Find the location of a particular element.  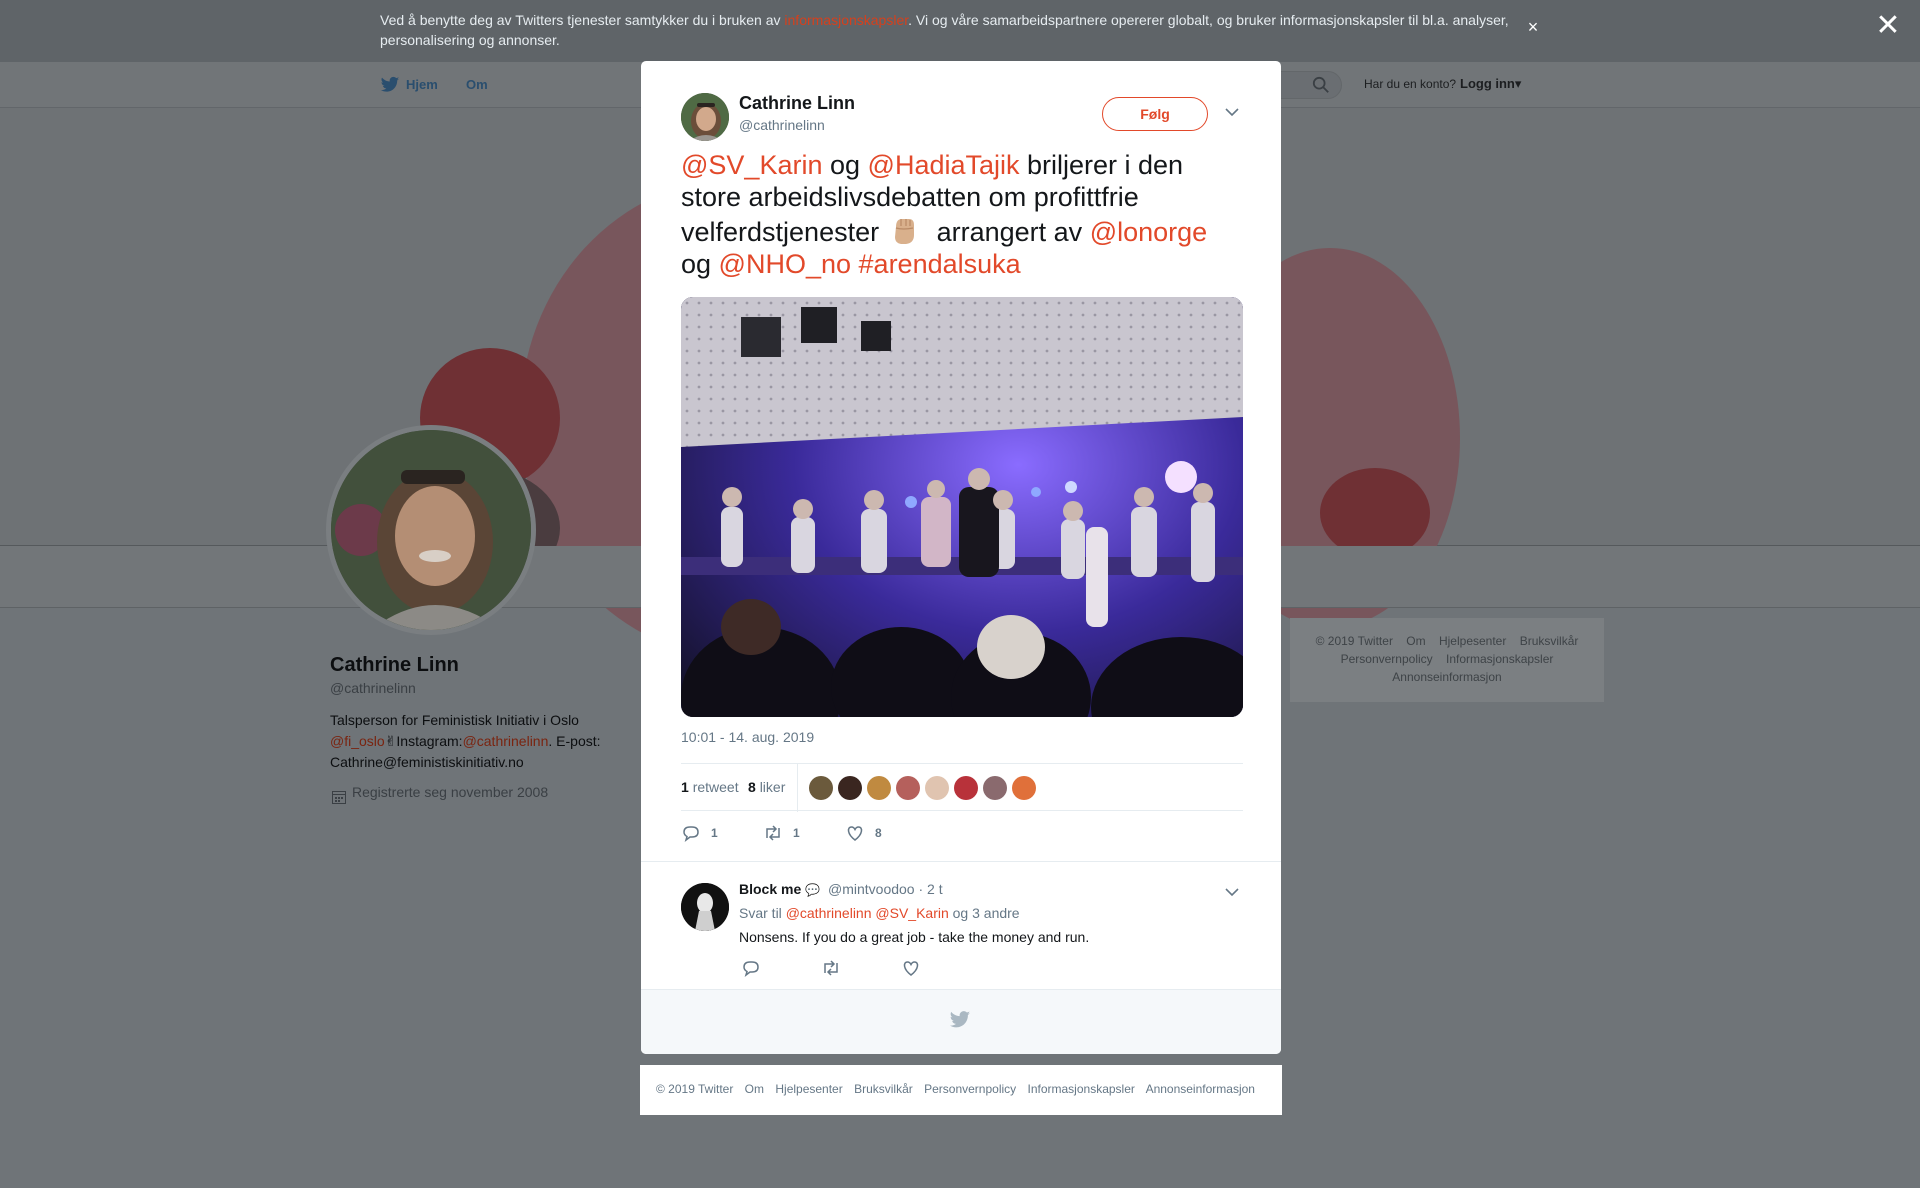

footer-copyright: © 2019 Twitter is located at coordinates (695, 1089).